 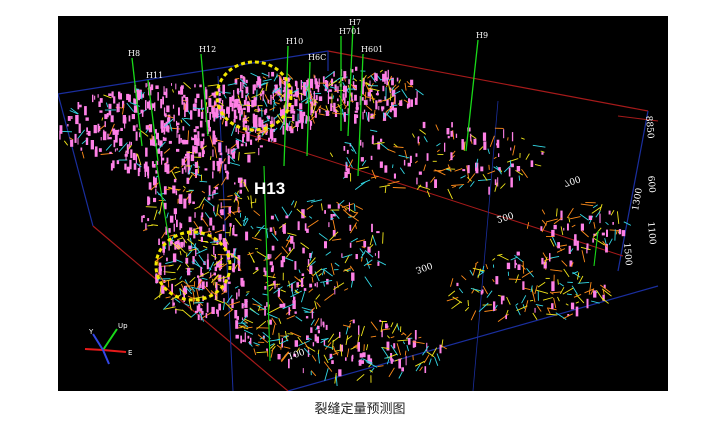 I want to click on axis-tick-label: 300, so click(x=424, y=266).